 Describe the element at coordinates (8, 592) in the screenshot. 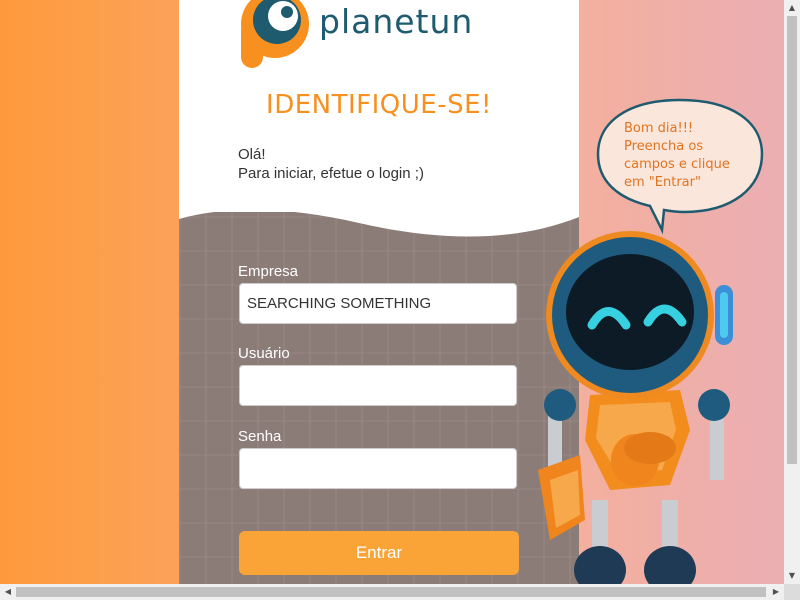

I see `scroll-left-arrow-icon: ◀` at that location.